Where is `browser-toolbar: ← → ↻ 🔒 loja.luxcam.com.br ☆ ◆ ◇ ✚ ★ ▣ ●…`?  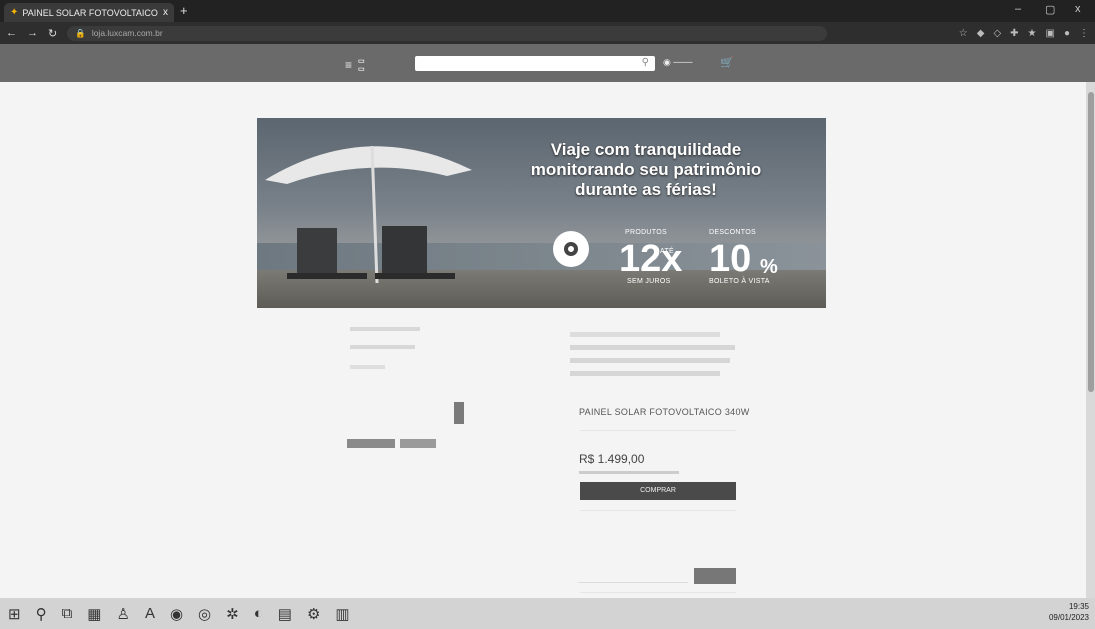 browser-toolbar: ← → ↻ 🔒 loja.luxcam.com.br ☆ ◆ ◇ ✚ ★ ▣ ●… is located at coordinates (547, 33).